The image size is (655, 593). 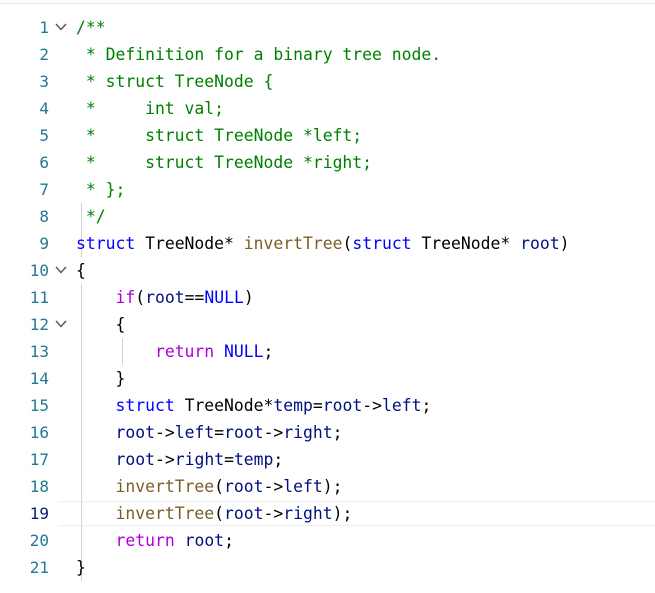 I want to click on code-text: root->left=root->right;, so click(x=209, y=432).